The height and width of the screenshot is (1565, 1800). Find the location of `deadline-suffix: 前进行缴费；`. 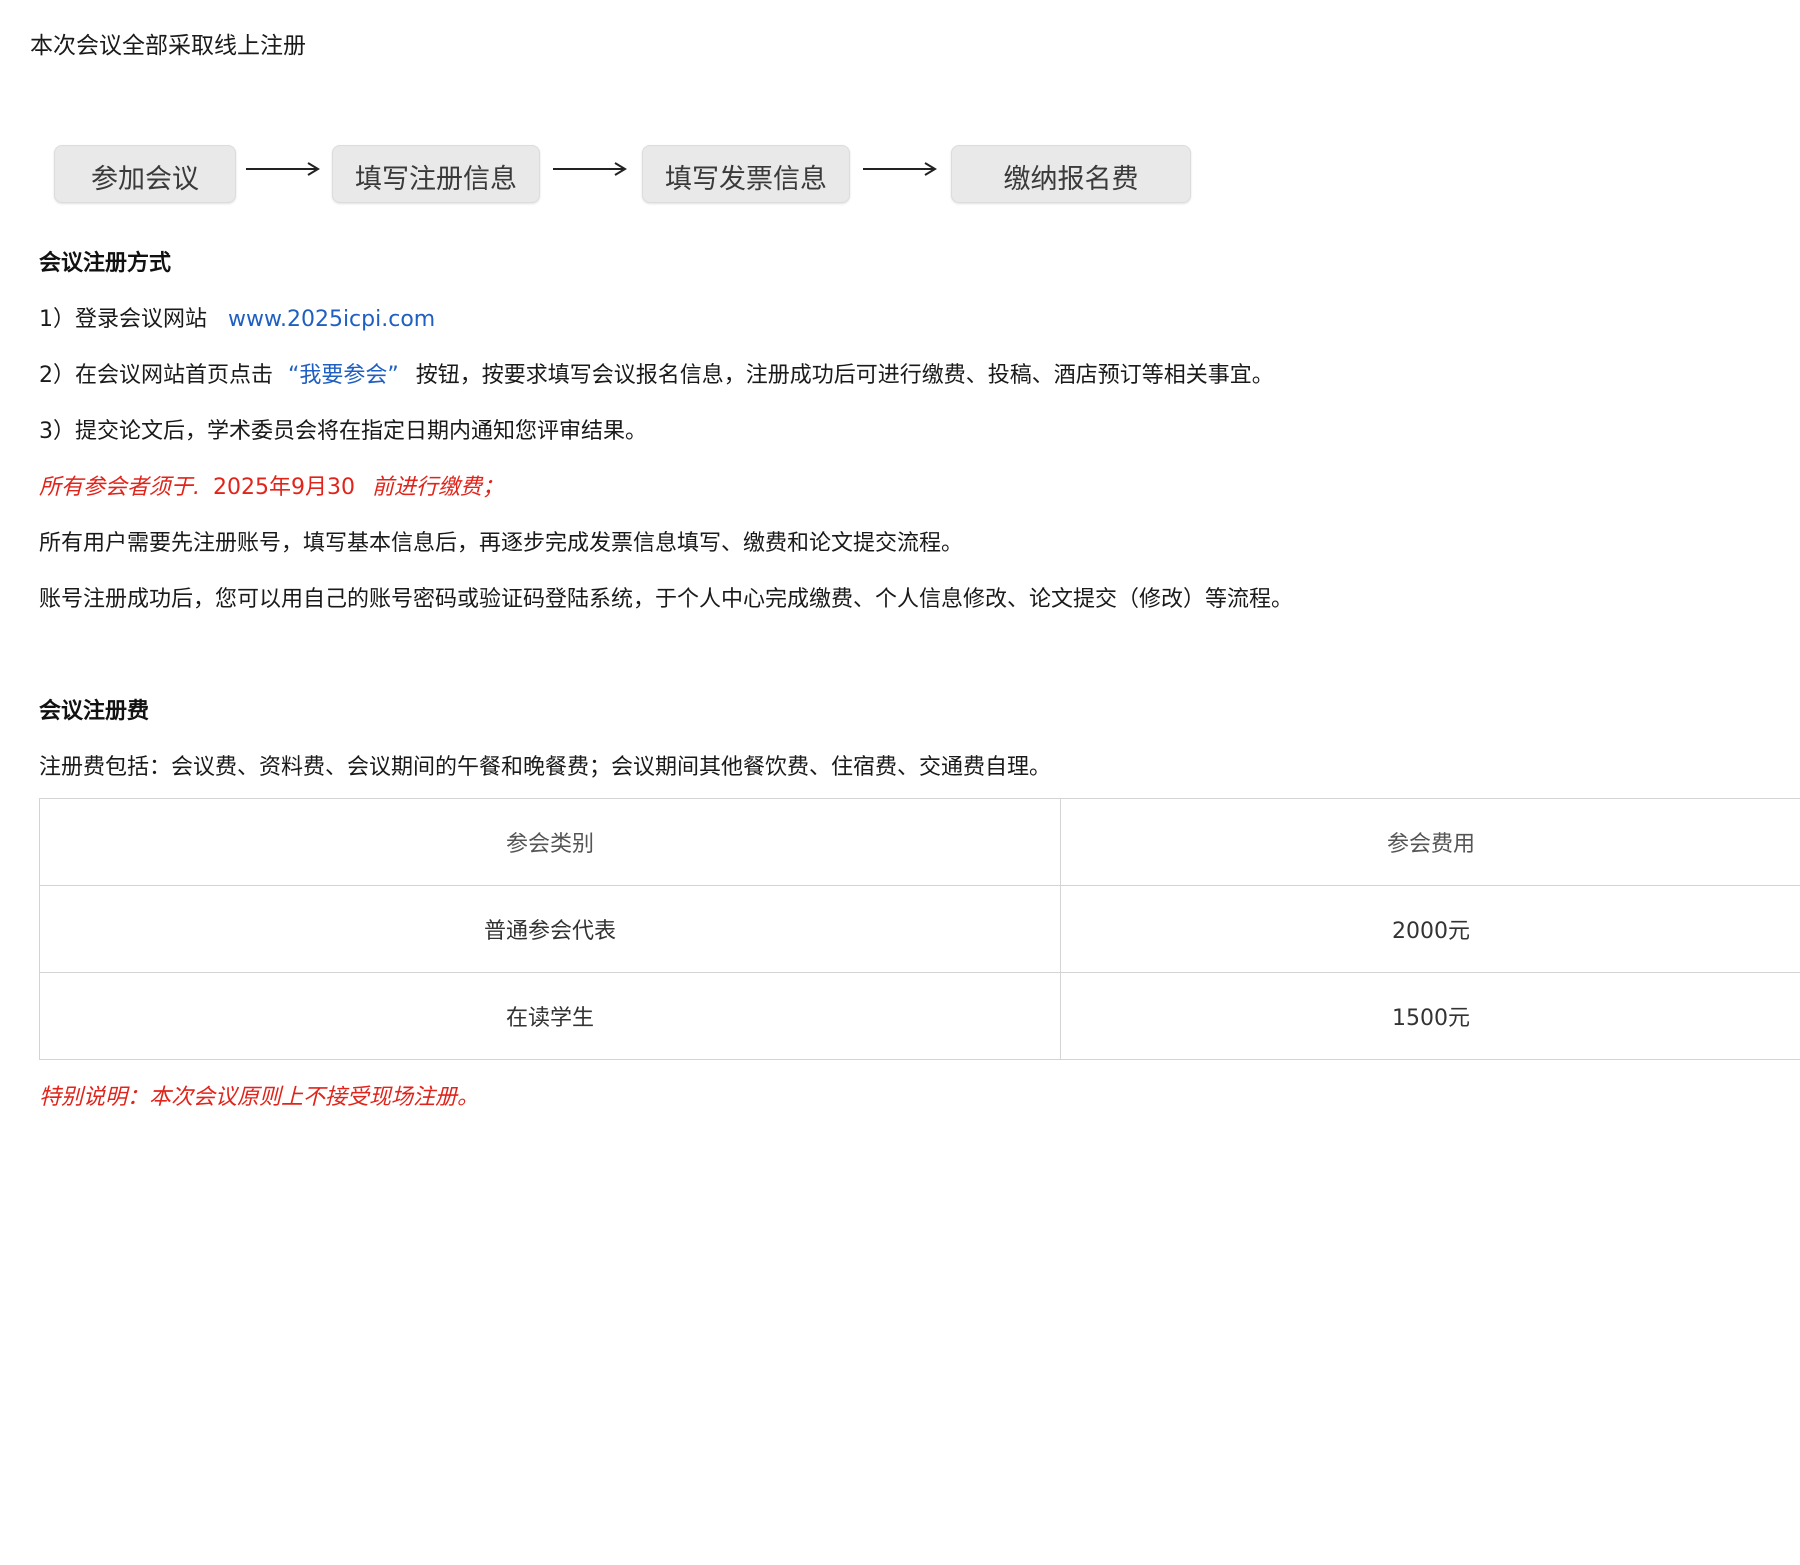

deadline-suffix: 前进行缴费； is located at coordinates (438, 487).